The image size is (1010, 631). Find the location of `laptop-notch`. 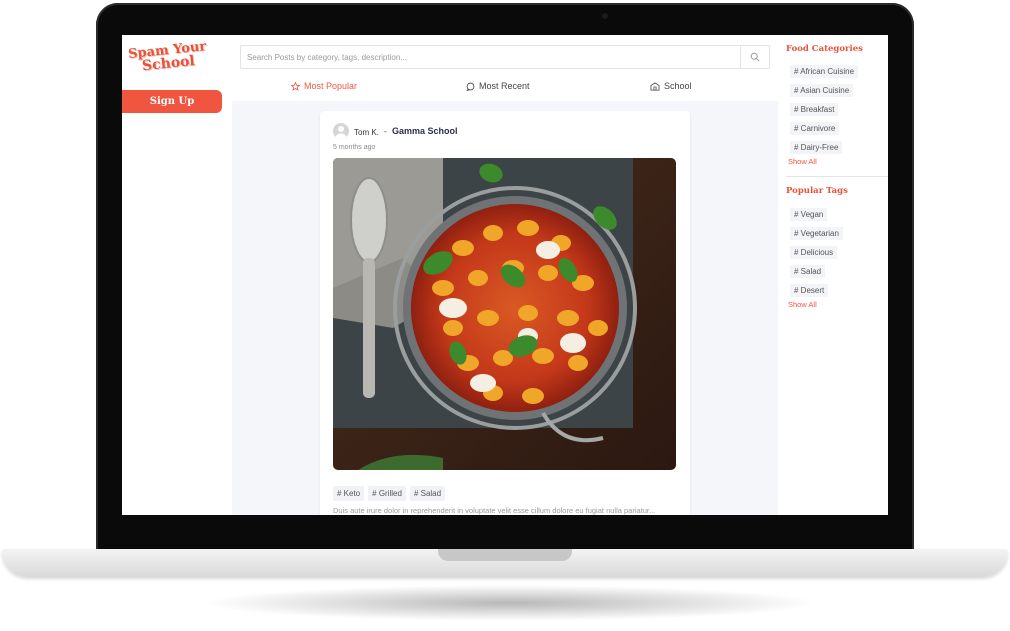

laptop-notch is located at coordinates (505, 555).